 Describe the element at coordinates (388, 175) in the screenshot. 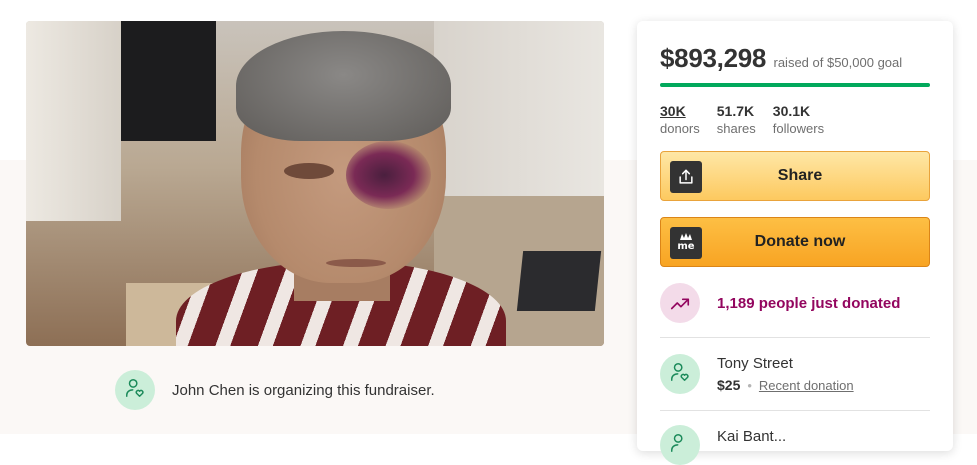

I see `photo-bruised-eye` at that location.